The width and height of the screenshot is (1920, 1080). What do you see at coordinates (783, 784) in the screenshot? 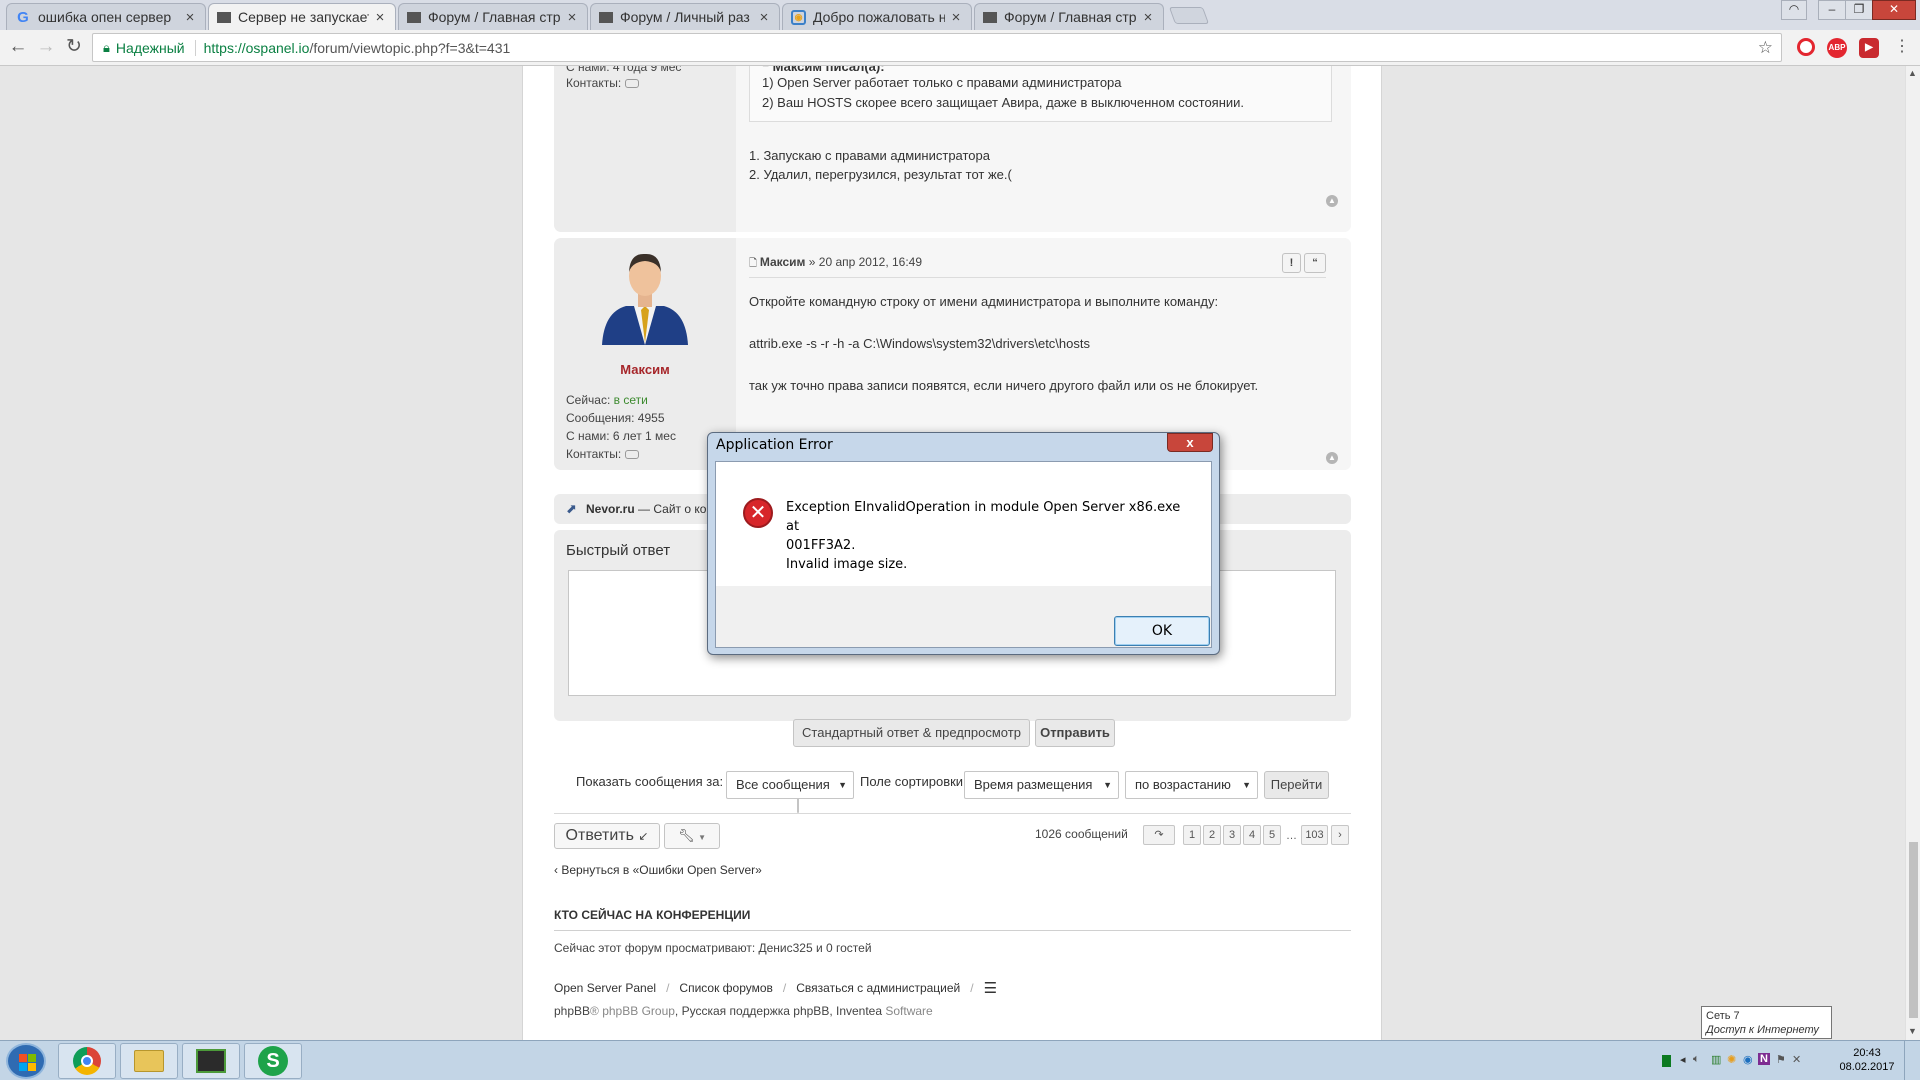
I see `period-value: Все сообщения` at bounding box center [783, 784].